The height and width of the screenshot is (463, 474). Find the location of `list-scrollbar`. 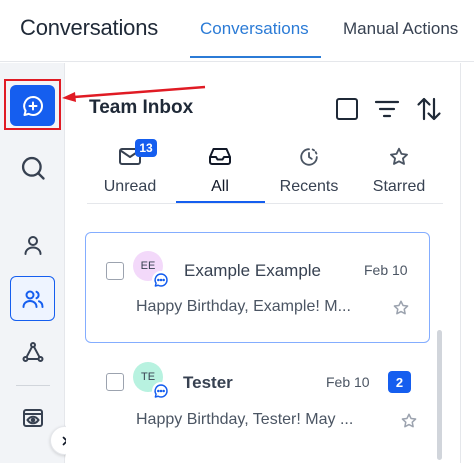

list-scrollbar is located at coordinates (439, 395).